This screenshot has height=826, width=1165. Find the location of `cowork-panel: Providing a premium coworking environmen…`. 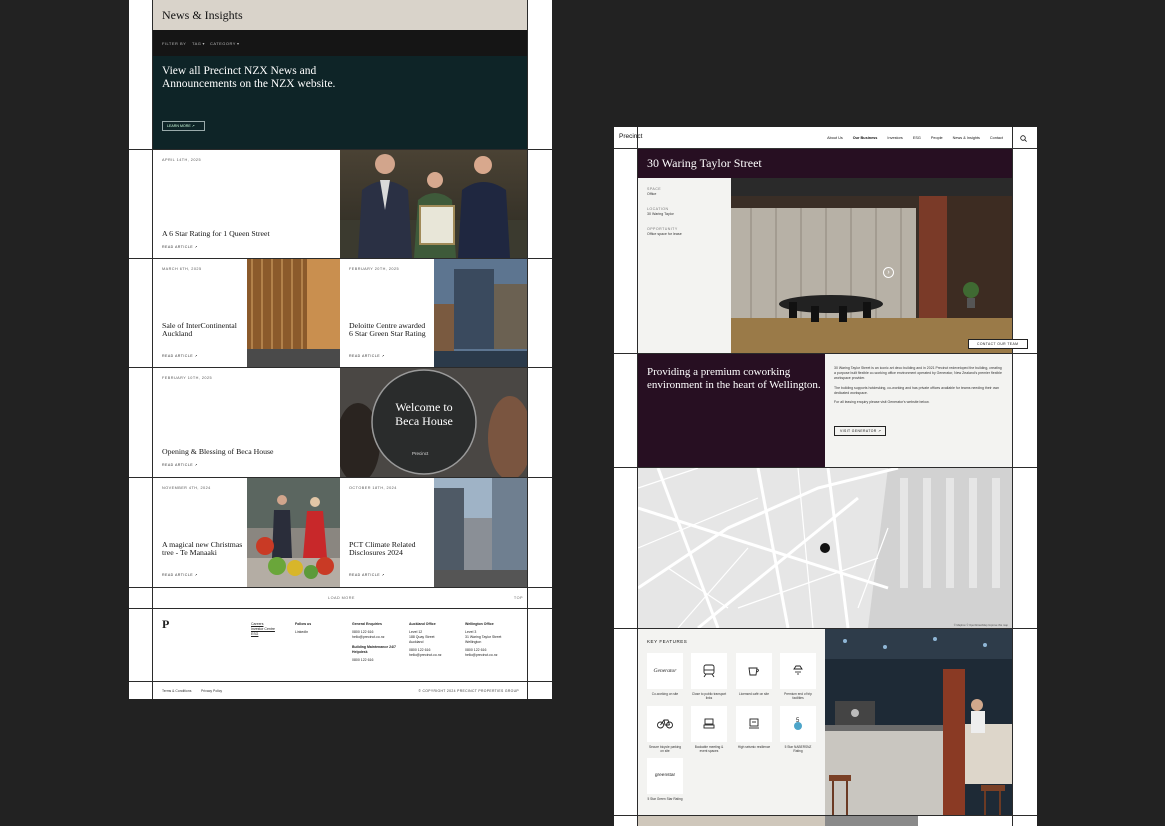

cowork-panel: Providing a premium coworking environmen… is located at coordinates (731, 410).